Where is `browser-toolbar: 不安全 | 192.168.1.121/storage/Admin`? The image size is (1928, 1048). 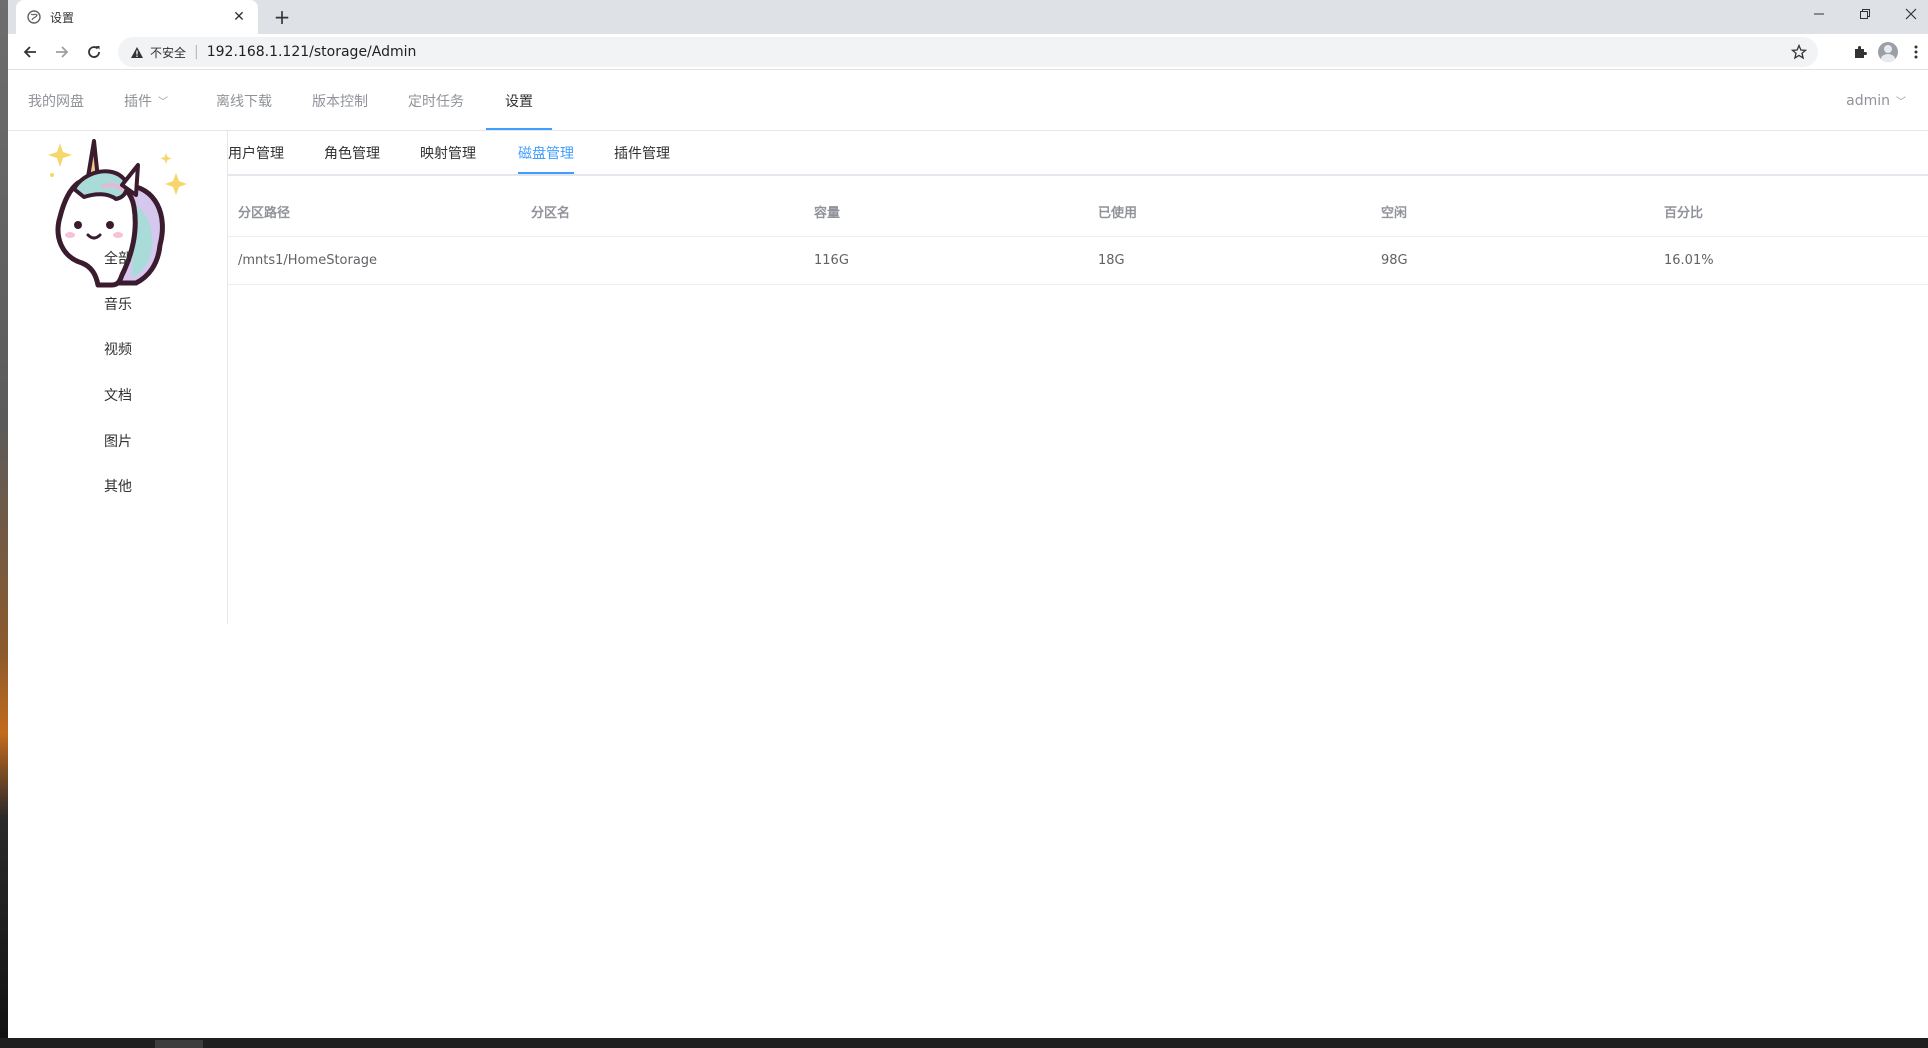
browser-toolbar: 不安全 | 192.168.1.121/storage/Admin is located at coordinates (968, 52).